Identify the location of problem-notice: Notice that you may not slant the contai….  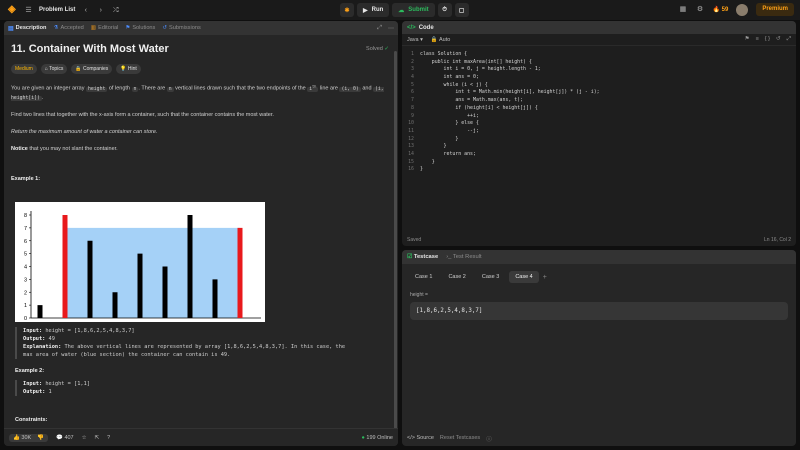
(64, 148).